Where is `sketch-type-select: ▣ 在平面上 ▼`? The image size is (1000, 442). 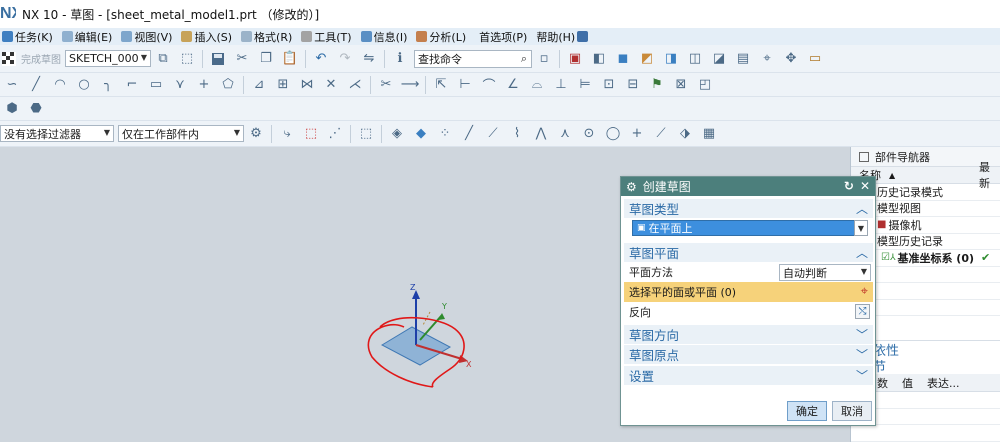 sketch-type-select: ▣ 在平面上 ▼ is located at coordinates (750, 228).